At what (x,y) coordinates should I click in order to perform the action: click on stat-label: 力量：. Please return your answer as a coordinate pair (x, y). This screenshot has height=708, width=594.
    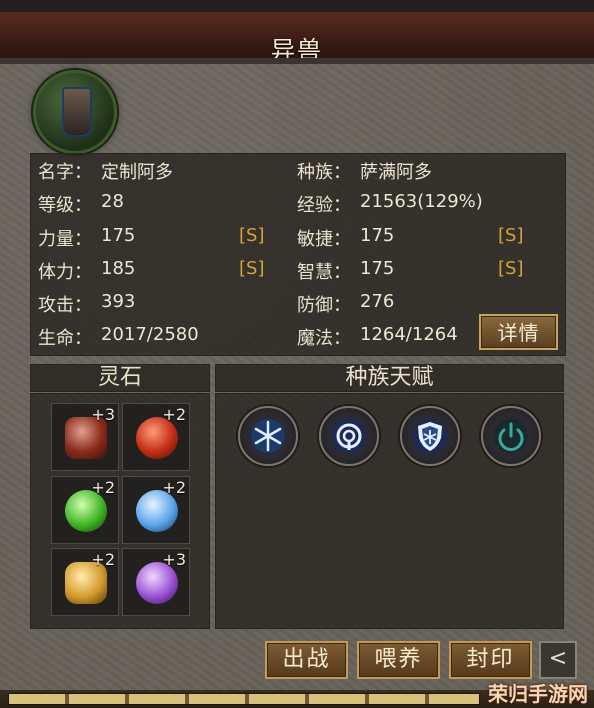
    Looking at the image, I should click on (65, 239).